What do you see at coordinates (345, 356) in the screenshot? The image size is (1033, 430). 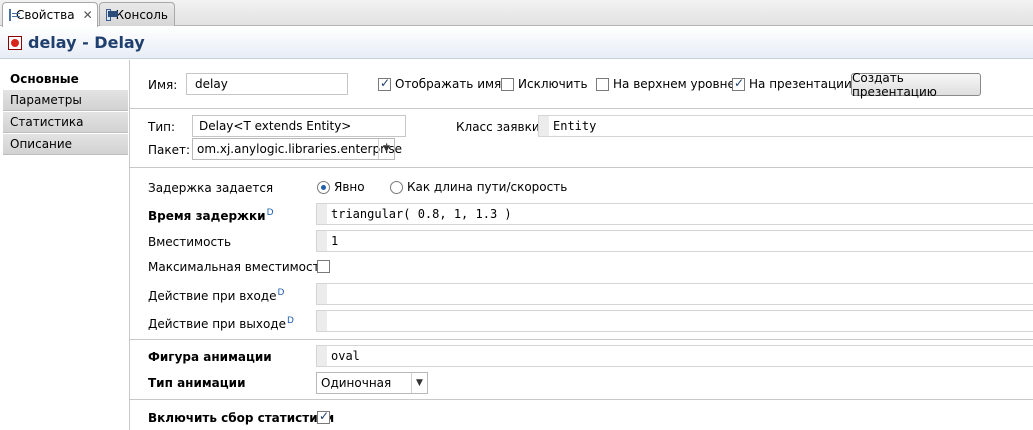 I see `anim-shape-value: oval` at bounding box center [345, 356].